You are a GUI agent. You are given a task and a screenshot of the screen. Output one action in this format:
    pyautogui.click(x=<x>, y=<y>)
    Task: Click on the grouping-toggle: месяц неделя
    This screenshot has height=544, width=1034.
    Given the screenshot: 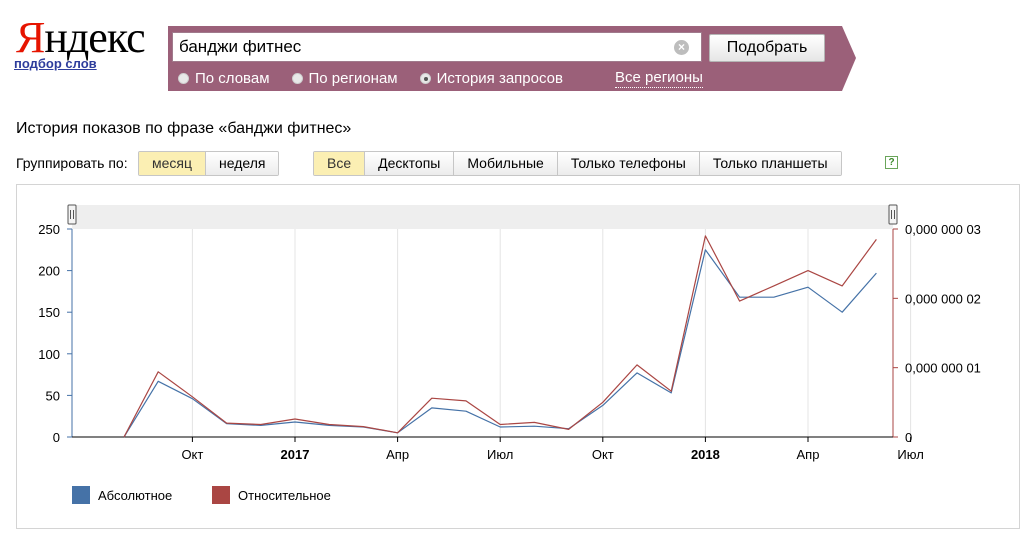 What is the action you would take?
    pyautogui.click(x=209, y=163)
    